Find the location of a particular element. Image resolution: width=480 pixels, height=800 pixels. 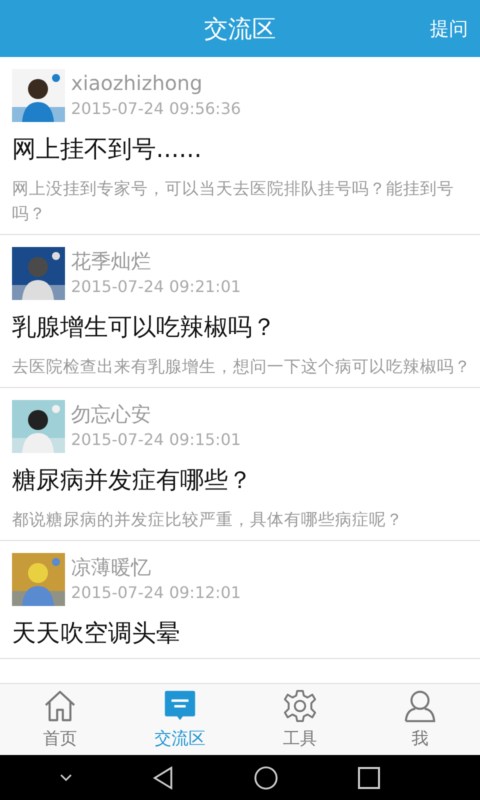

post-time: 2015-07-24 09:12:01 is located at coordinates (156, 593).